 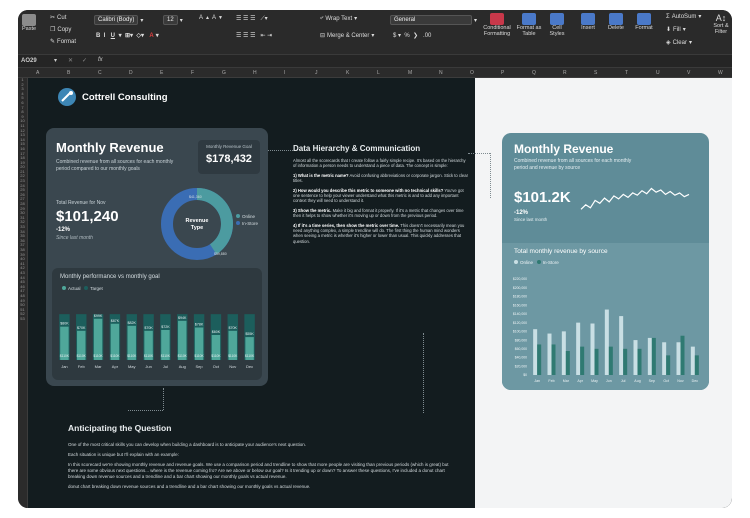 I want to click on copy-button: ❐ Copy, so click(x=60, y=30).